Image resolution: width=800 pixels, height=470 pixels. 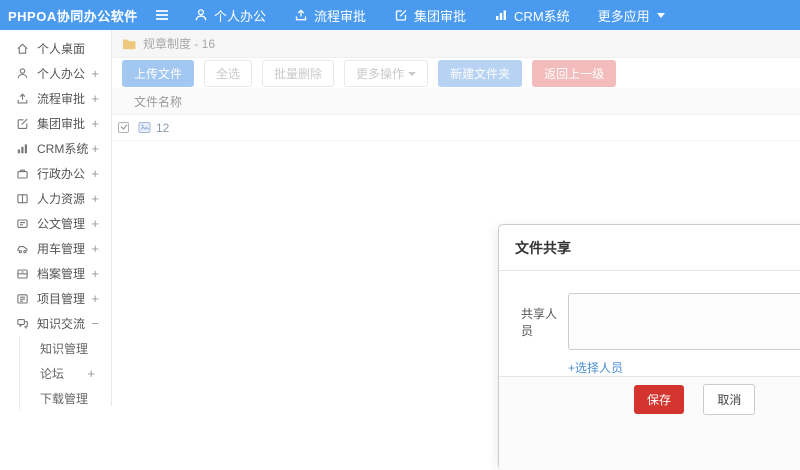 I want to click on file-name: 12, so click(x=163, y=127).